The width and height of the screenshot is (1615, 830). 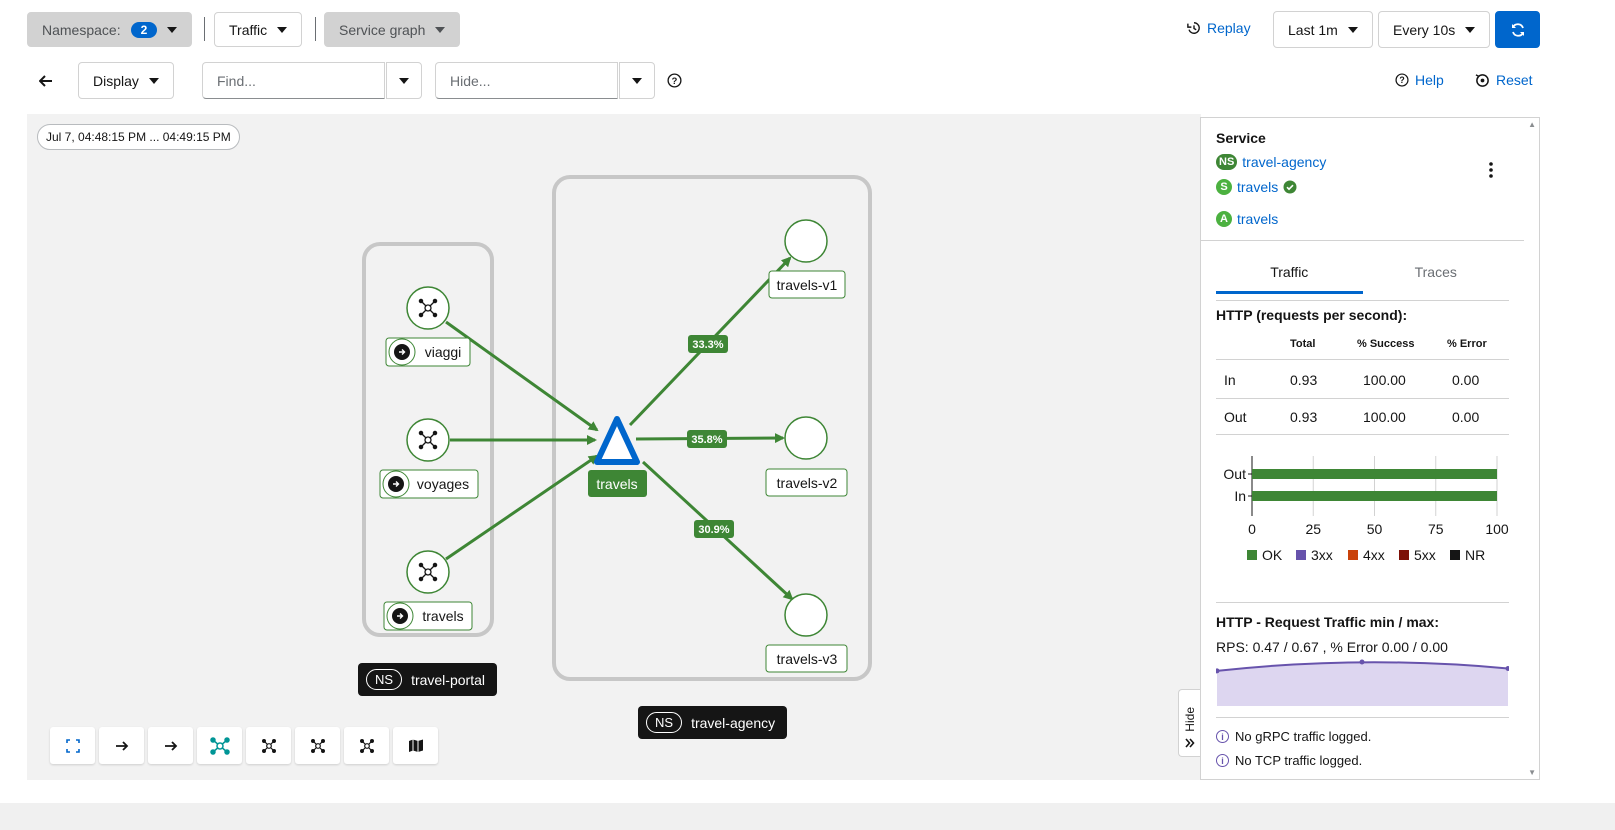 I want to click on x-tick-label: 0, so click(x=1252, y=529).